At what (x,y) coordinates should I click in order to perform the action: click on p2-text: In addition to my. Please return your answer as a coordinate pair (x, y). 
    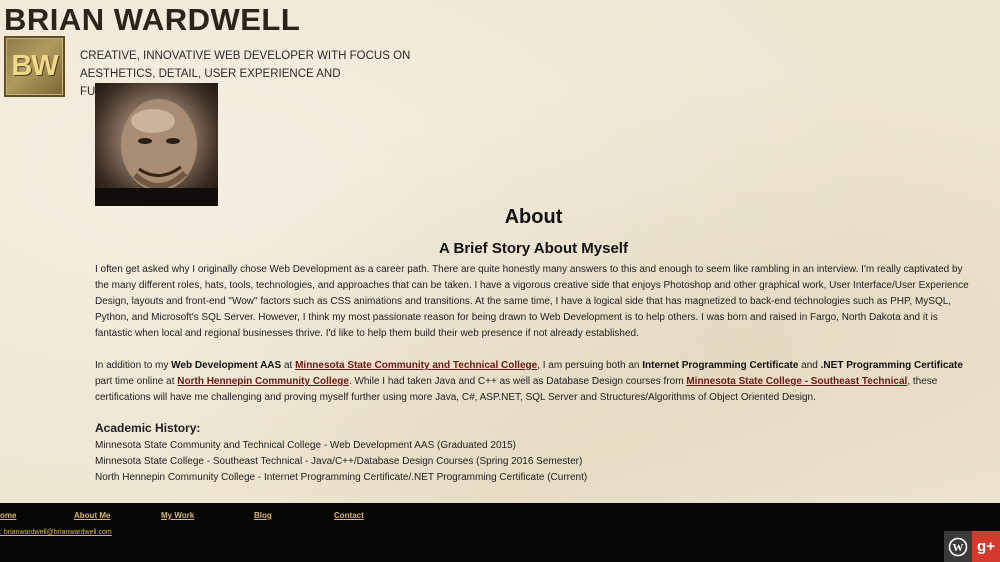
    Looking at the image, I should click on (133, 365).